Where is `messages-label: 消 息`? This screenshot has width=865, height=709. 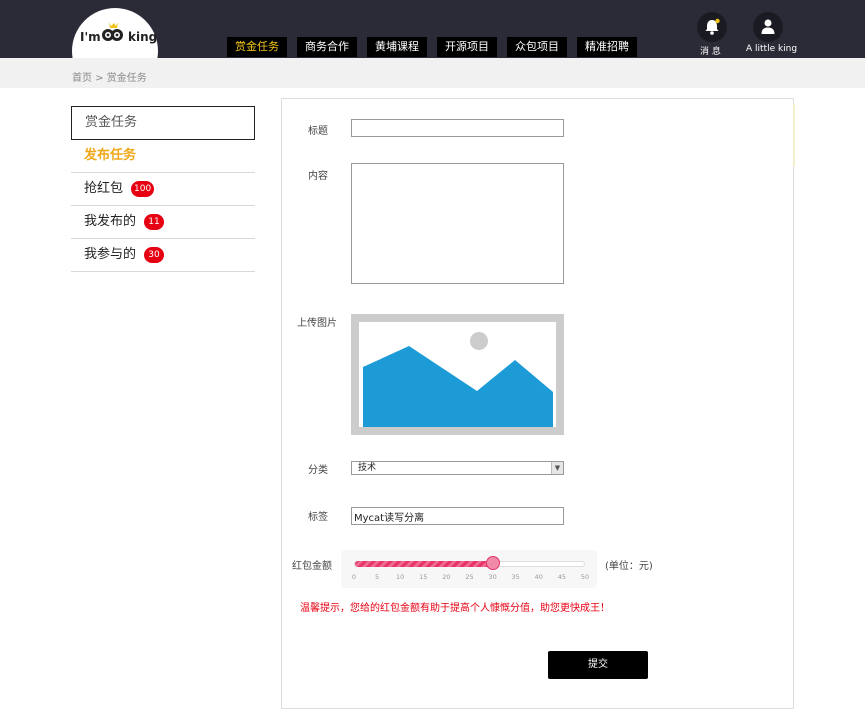 messages-label: 消 息 is located at coordinates (710, 52).